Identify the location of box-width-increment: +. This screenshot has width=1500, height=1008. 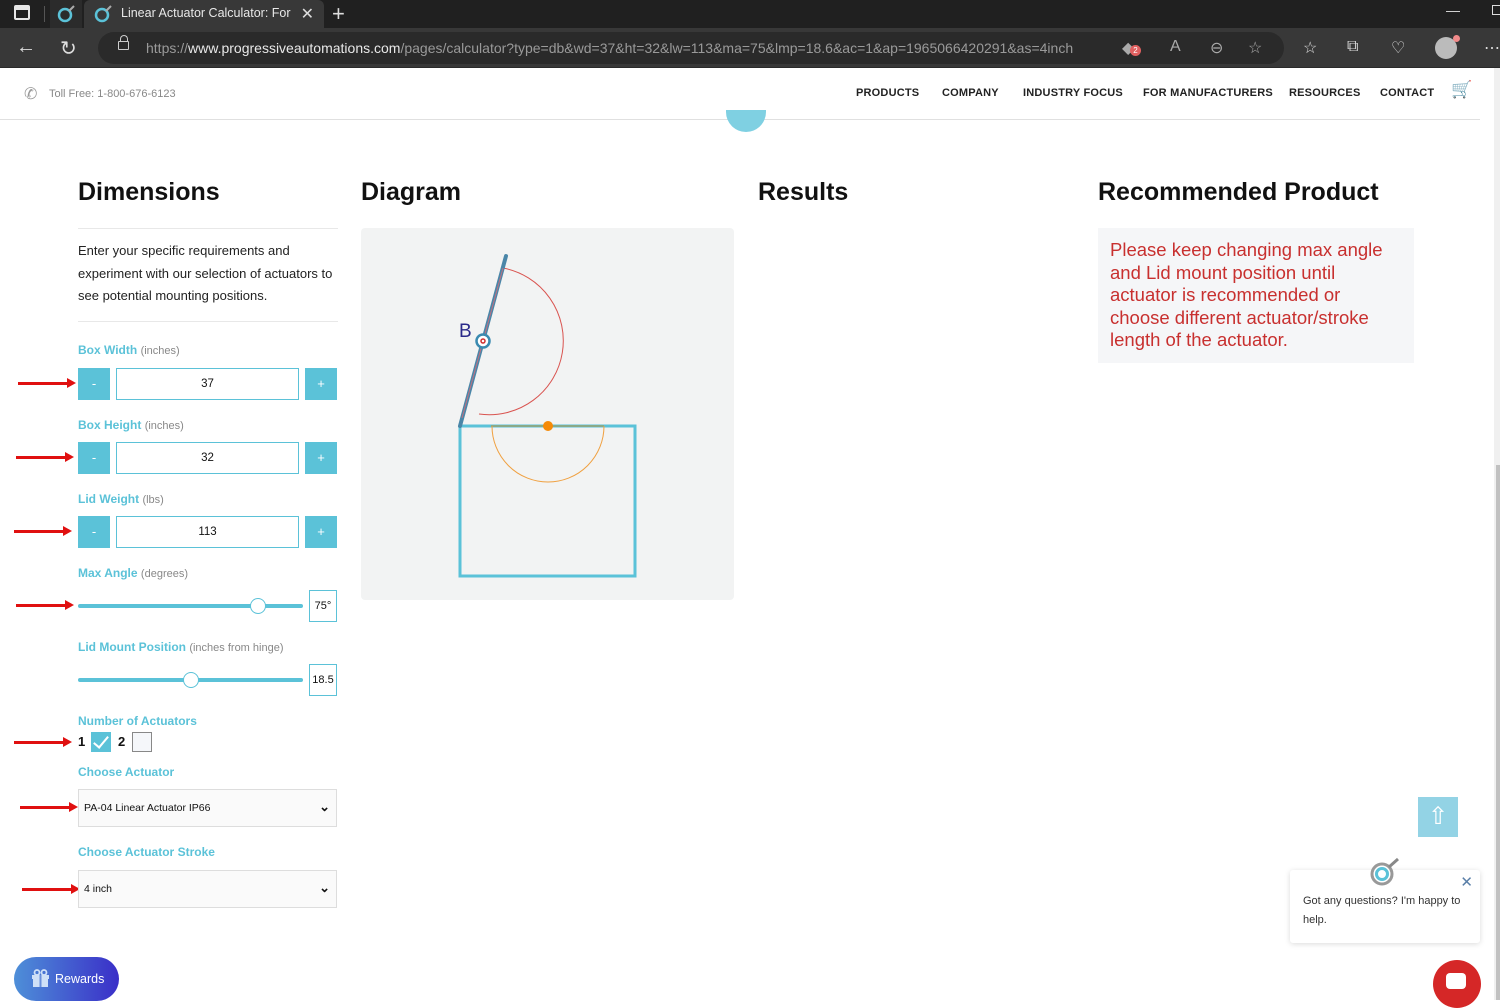
(321, 384).